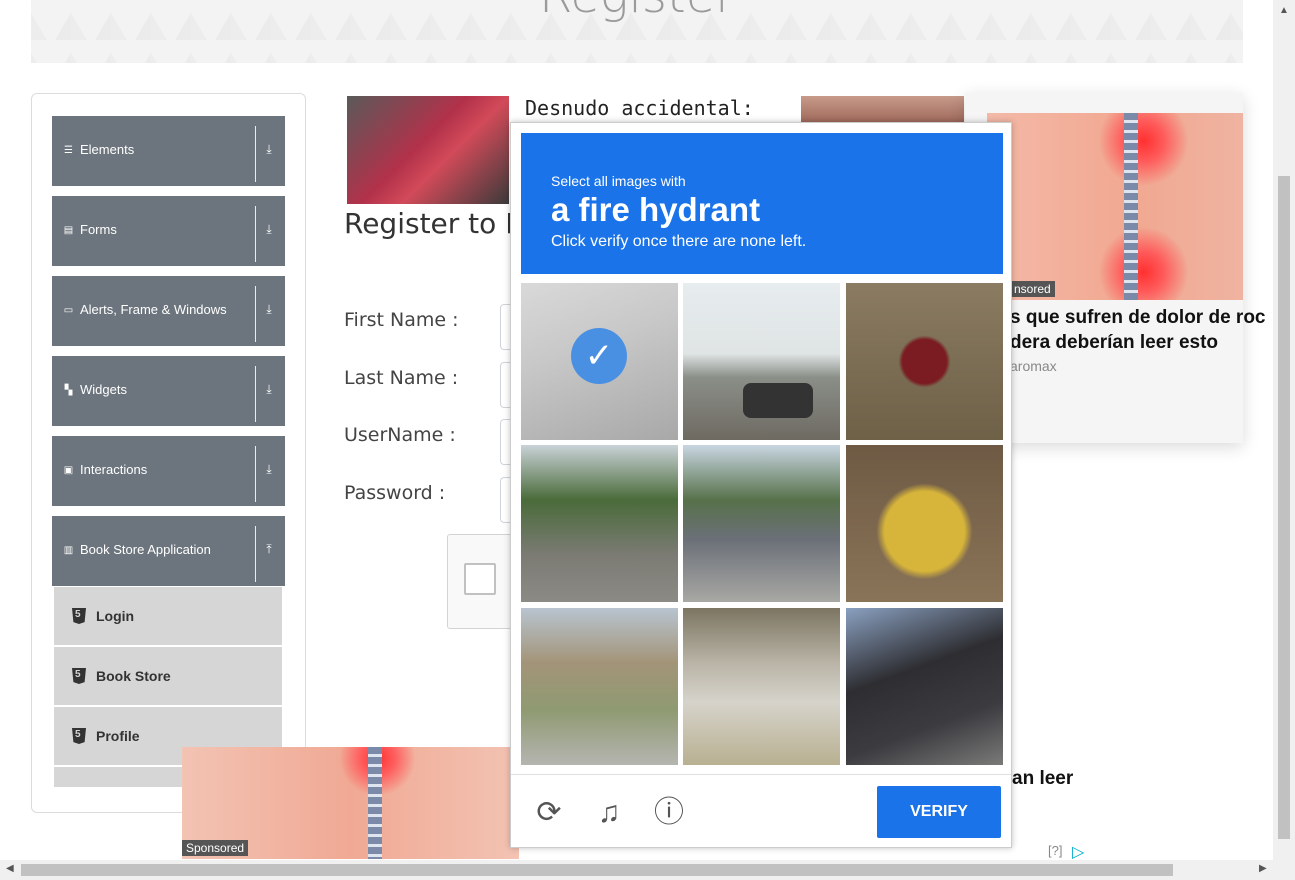  I want to click on horizontal-scrollbar: ◀ ▶, so click(647, 870).